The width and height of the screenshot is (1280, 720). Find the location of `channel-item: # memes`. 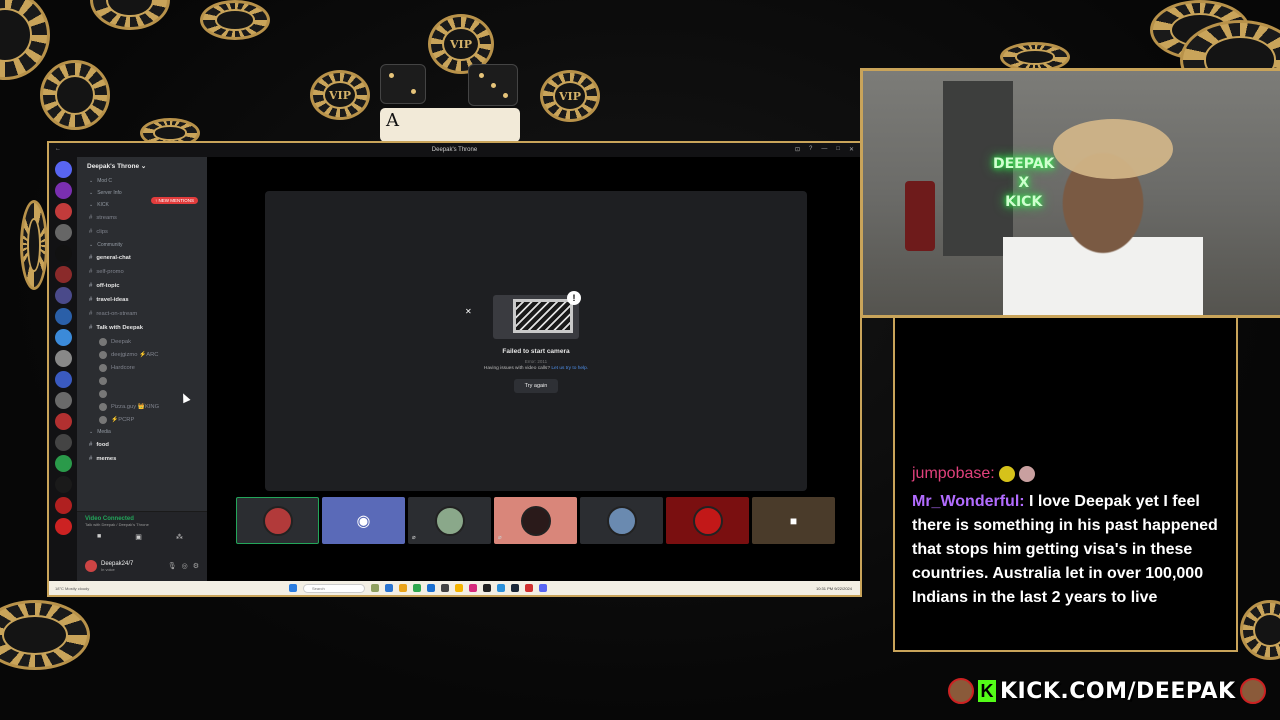

channel-item: # memes is located at coordinates (142, 459).